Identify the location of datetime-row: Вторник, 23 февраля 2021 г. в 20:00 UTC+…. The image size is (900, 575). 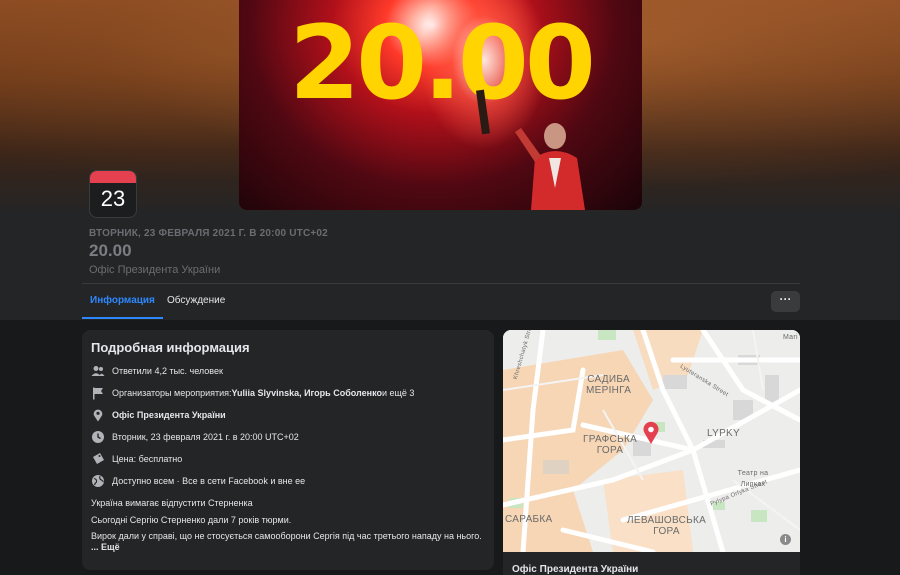
(195, 437).